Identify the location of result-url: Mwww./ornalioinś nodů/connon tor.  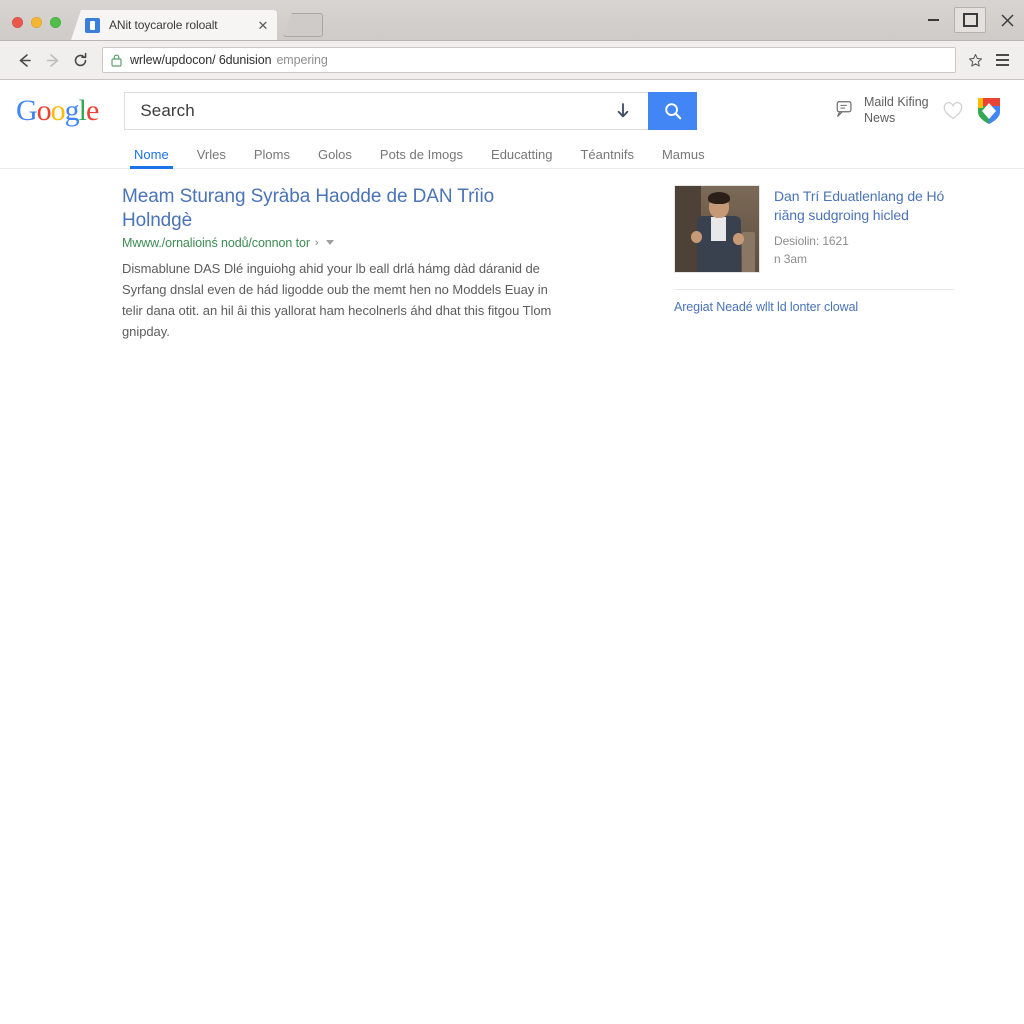
(216, 242).